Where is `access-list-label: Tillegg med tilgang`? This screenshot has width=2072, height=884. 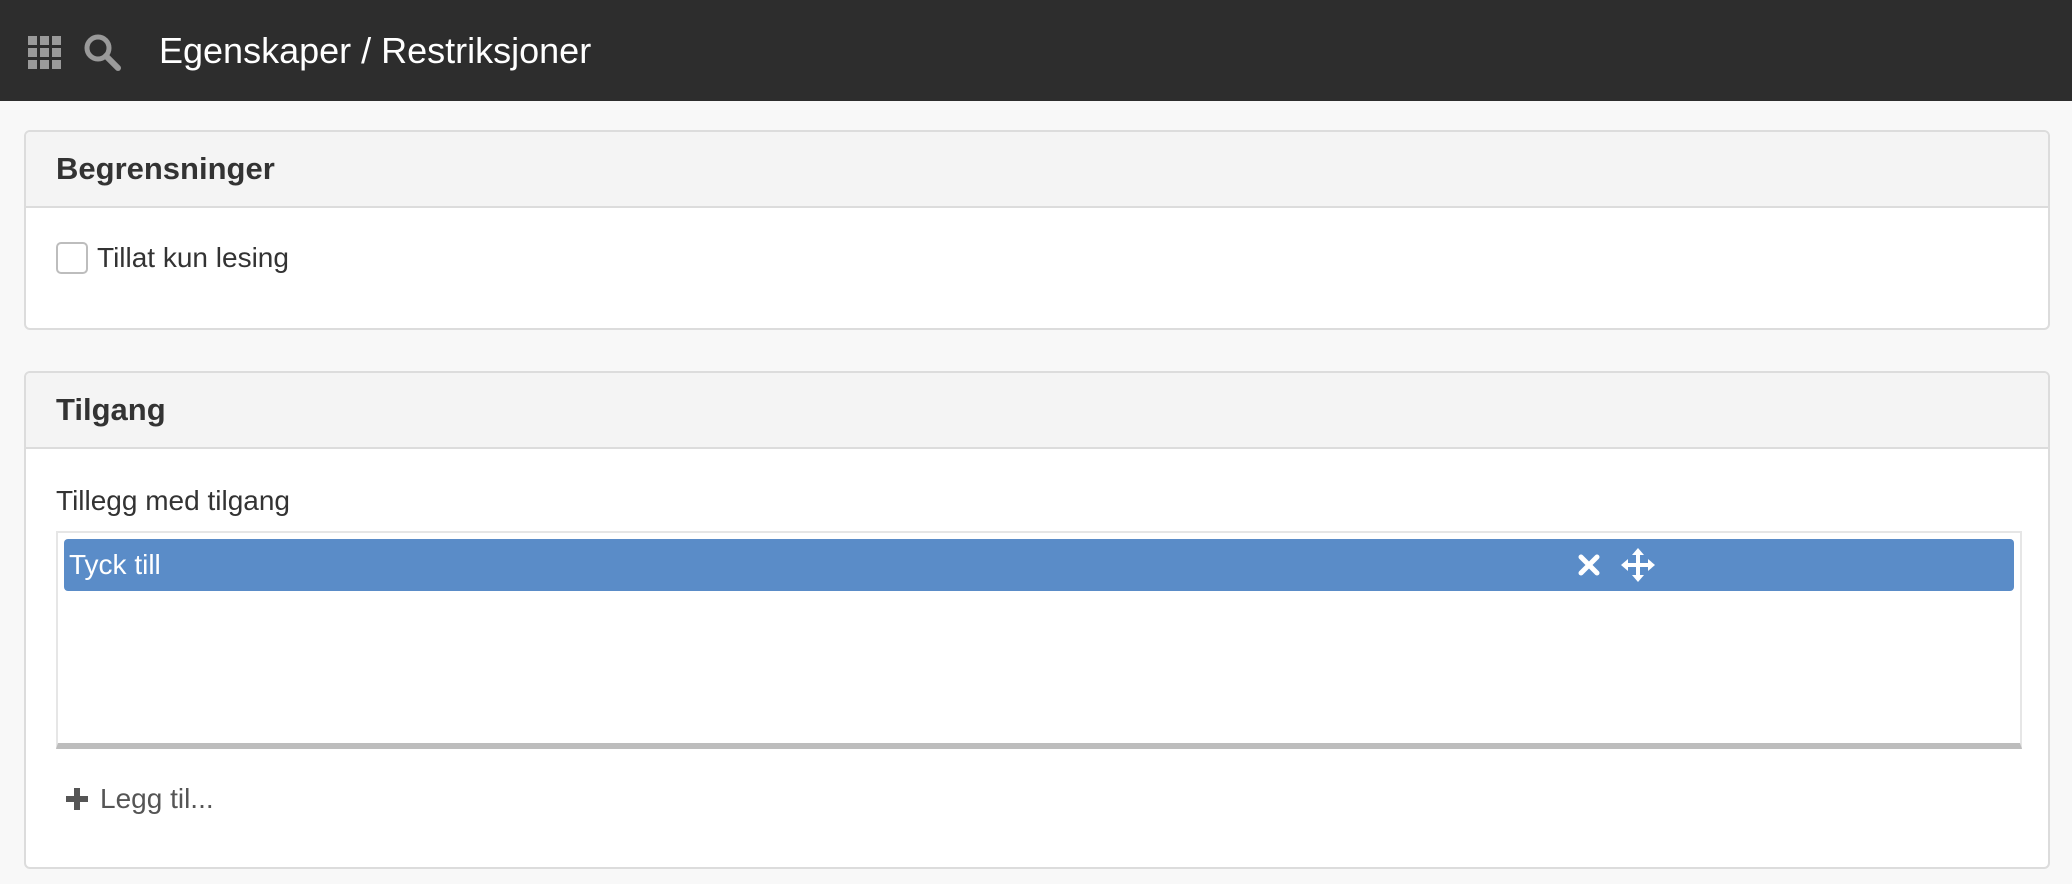
access-list-label: Tillegg med tilgang is located at coordinates (173, 500).